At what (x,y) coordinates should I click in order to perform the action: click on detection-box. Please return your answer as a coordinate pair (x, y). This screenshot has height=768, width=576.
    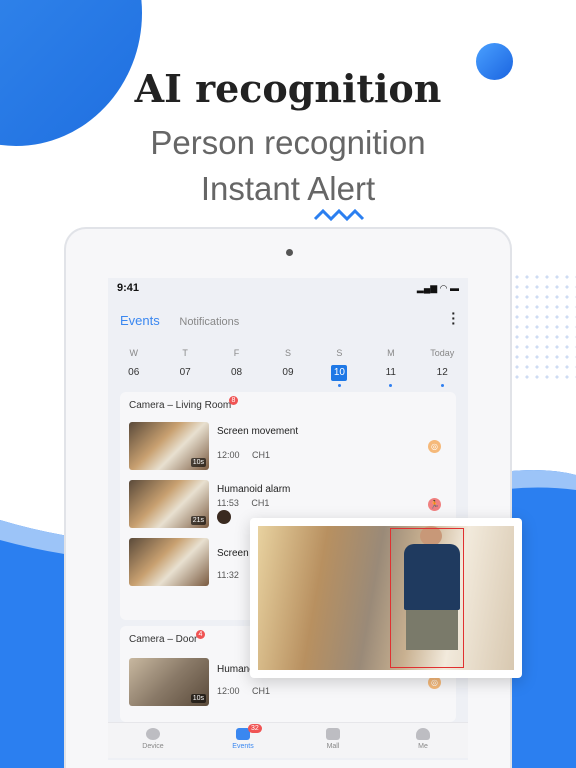
    Looking at the image, I should click on (427, 598).